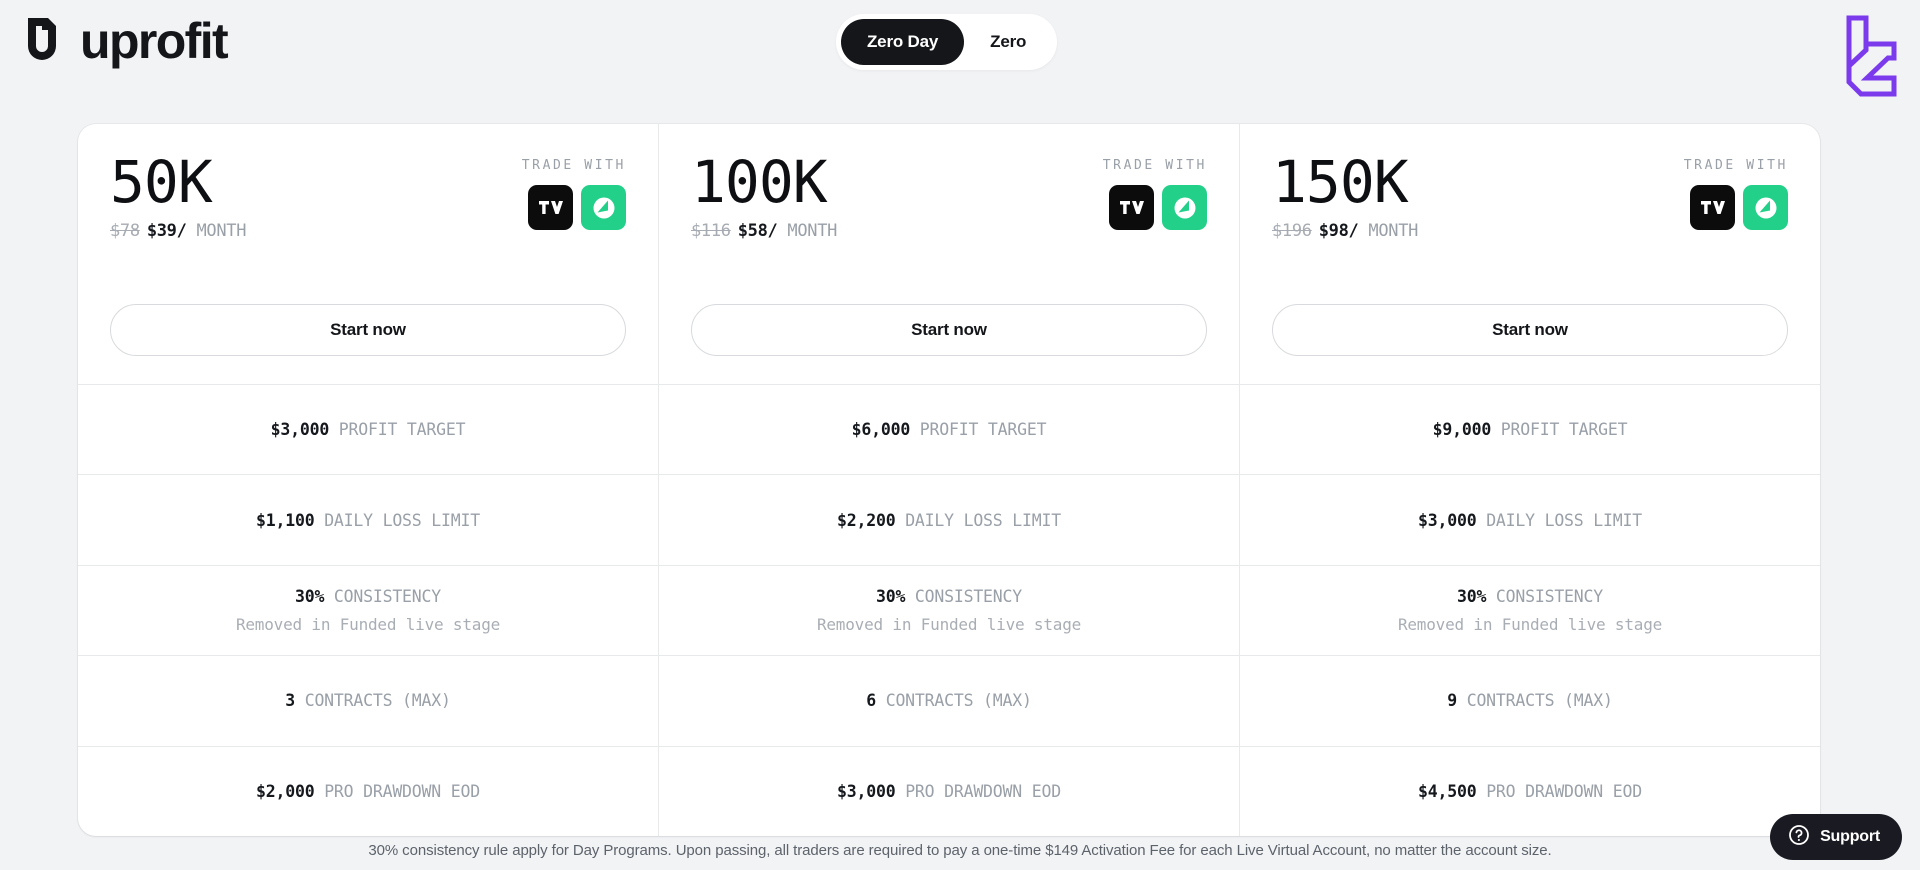  I want to click on feature-row: $1,100 DAILY LOSS LIMIT, so click(368, 519).